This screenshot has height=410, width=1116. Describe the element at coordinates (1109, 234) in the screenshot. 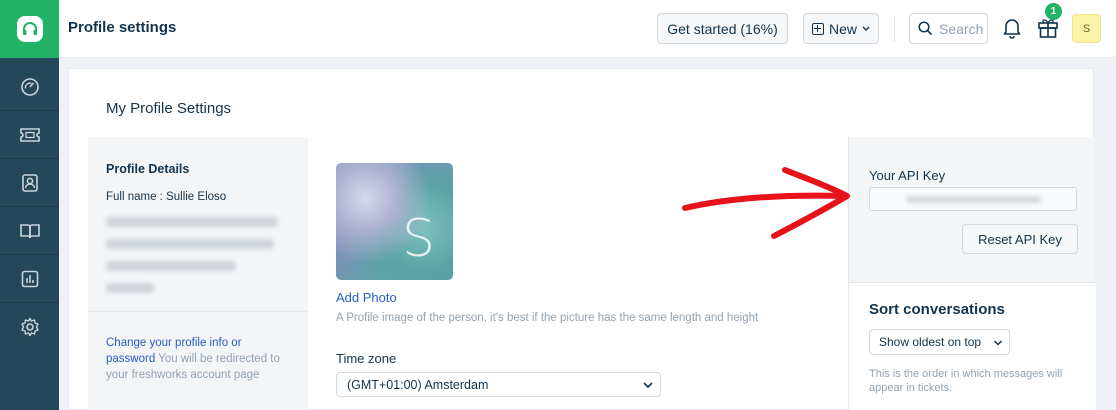

I see `scrollbar-track` at that location.